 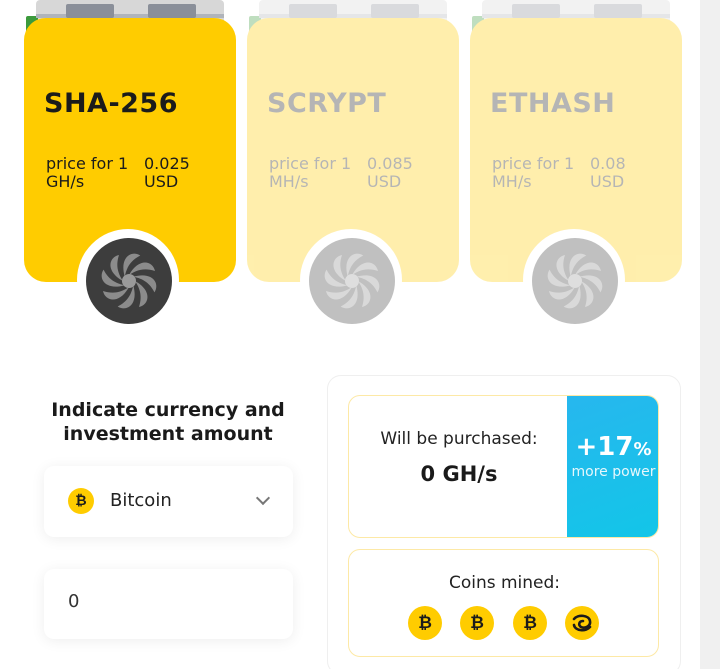 What do you see at coordinates (327, 103) in the screenshot?
I see `algo-name: SCRYPT` at bounding box center [327, 103].